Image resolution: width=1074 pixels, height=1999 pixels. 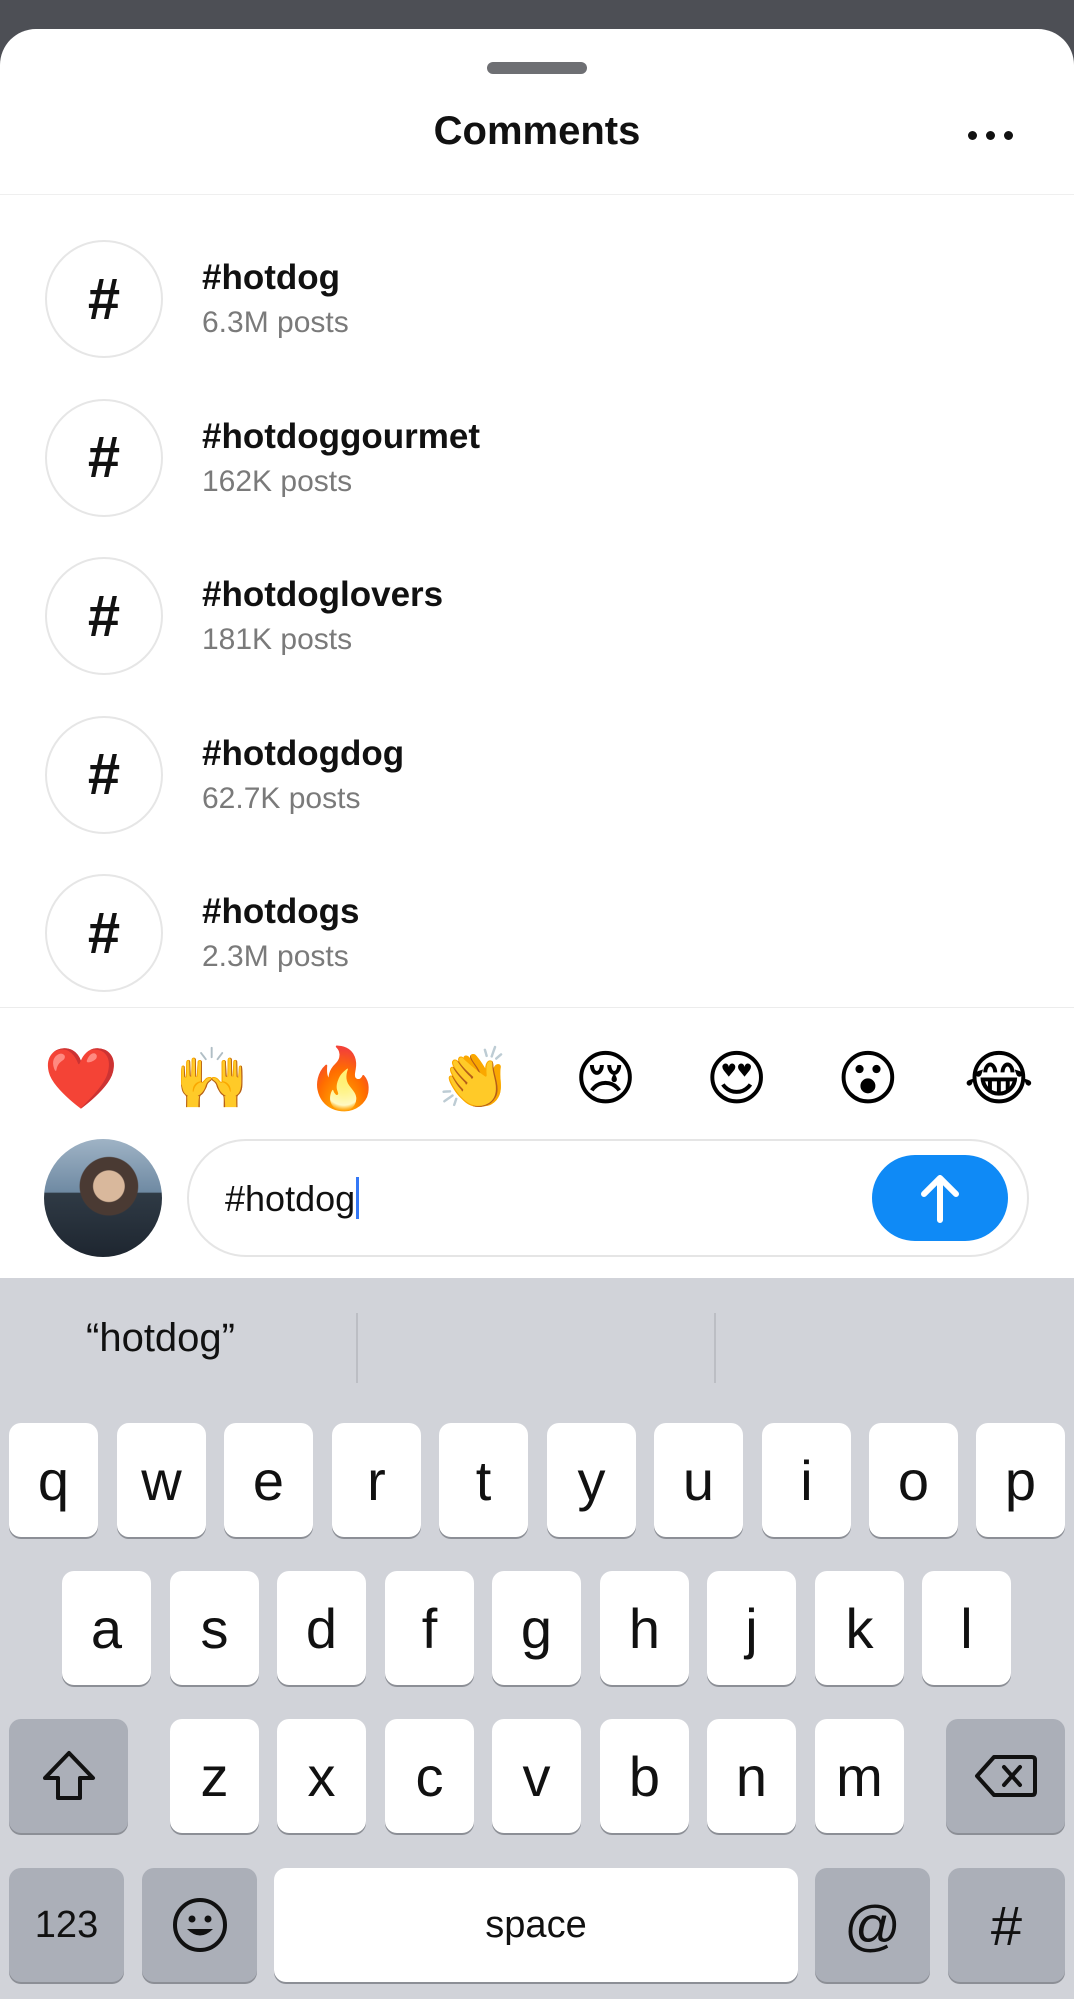 What do you see at coordinates (53, 1480) in the screenshot?
I see `key-q: q` at bounding box center [53, 1480].